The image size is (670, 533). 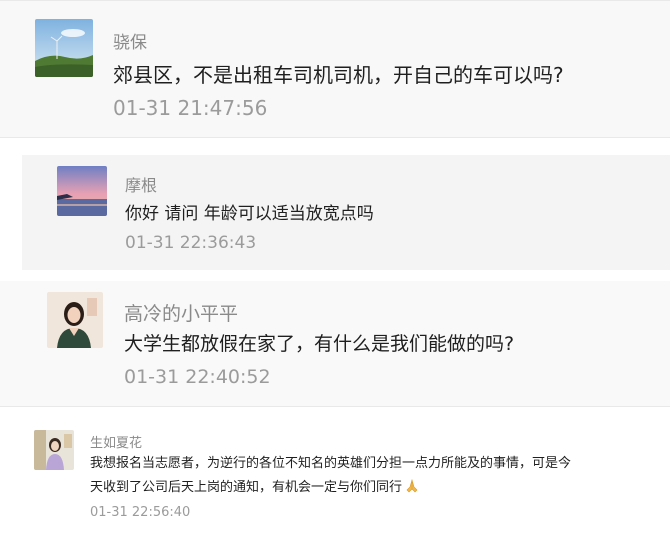 What do you see at coordinates (116, 441) in the screenshot?
I see `user-name: 生如夏花` at bounding box center [116, 441].